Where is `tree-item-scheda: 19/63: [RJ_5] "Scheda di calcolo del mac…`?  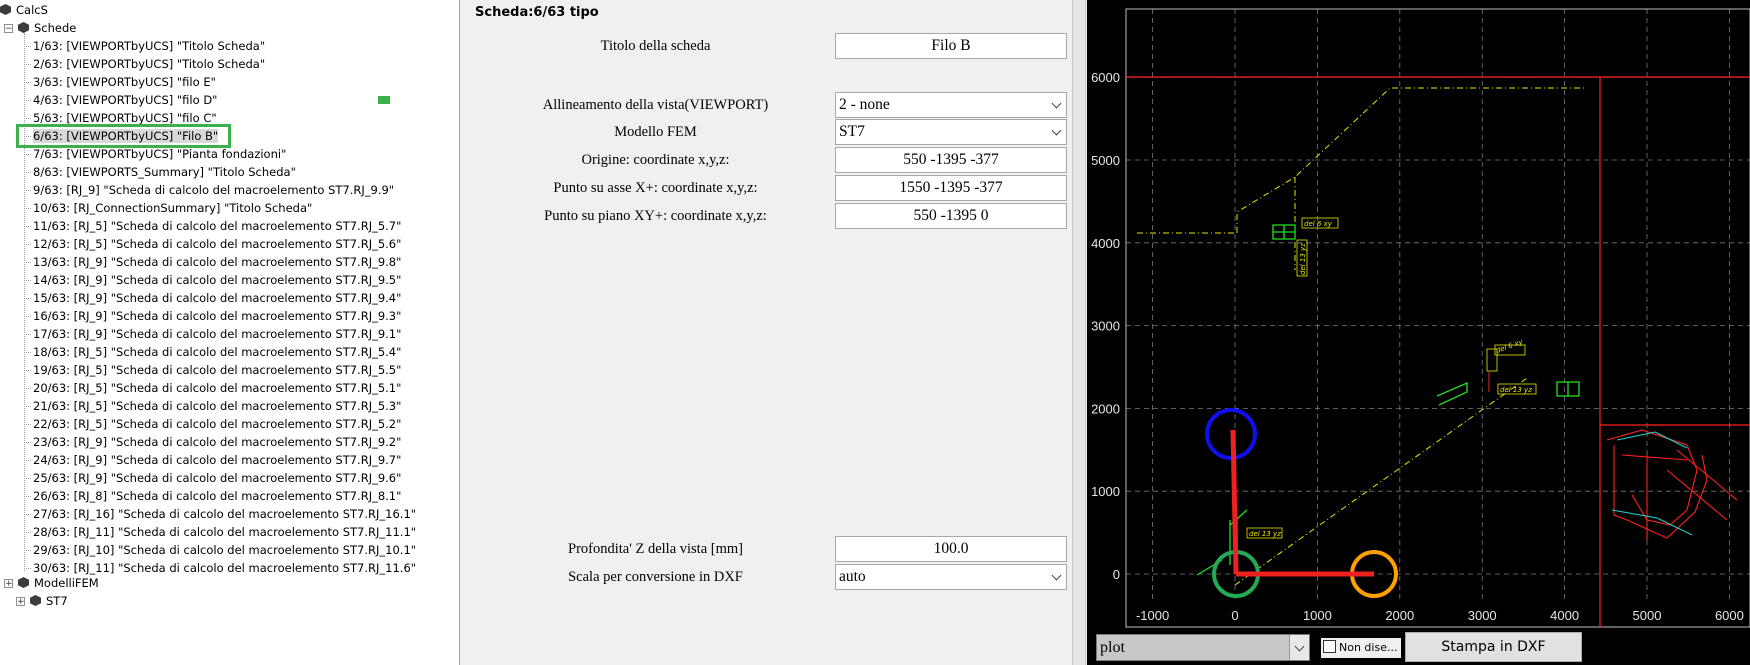 tree-item-scheda: 19/63: [RJ_5] "Scheda di calcolo del mac… is located at coordinates (217, 370).